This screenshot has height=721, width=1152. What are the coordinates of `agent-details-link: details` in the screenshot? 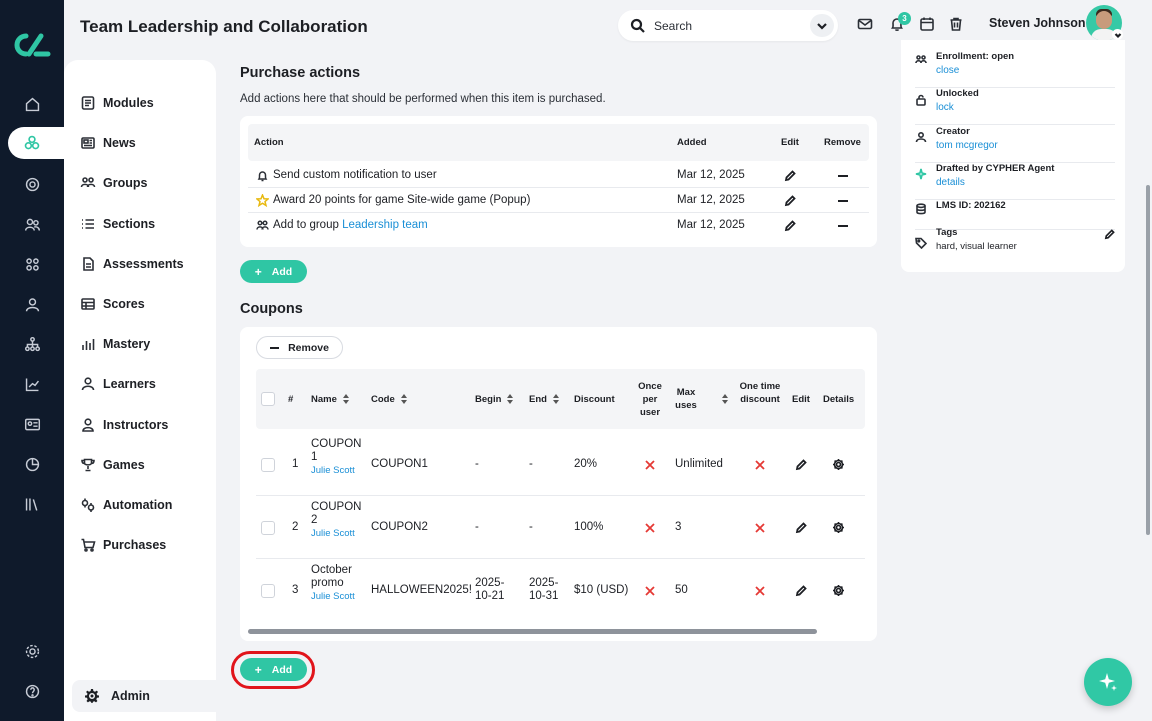 It's located at (950, 182).